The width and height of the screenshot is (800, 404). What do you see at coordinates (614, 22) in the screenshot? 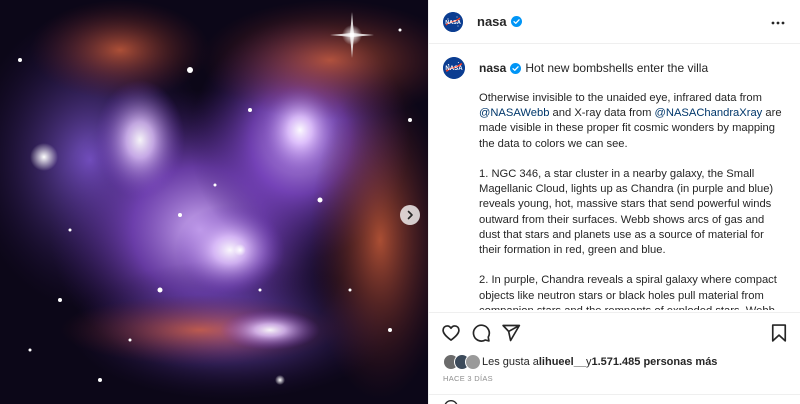
I see `post-header: NASA nasa` at bounding box center [614, 22].